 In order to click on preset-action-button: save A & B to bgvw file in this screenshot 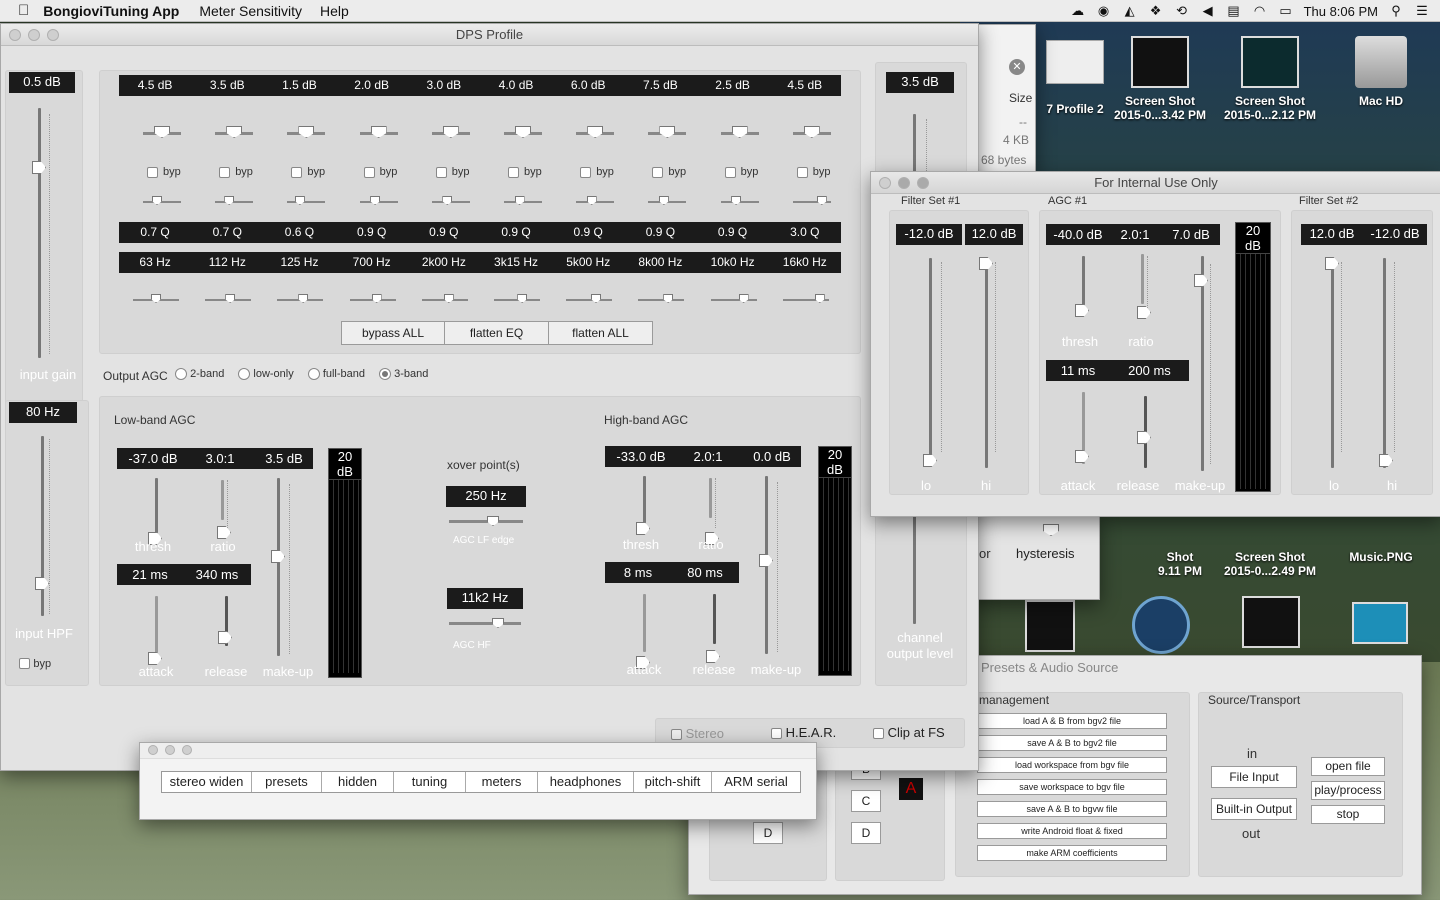, I will do `click(1072, 809)`.